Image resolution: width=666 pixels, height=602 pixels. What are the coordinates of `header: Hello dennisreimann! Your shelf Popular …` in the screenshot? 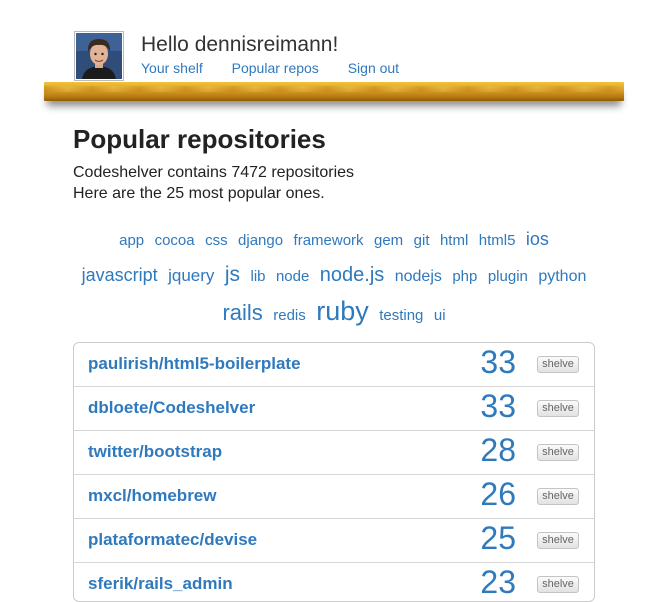 It's located at (354, 58).